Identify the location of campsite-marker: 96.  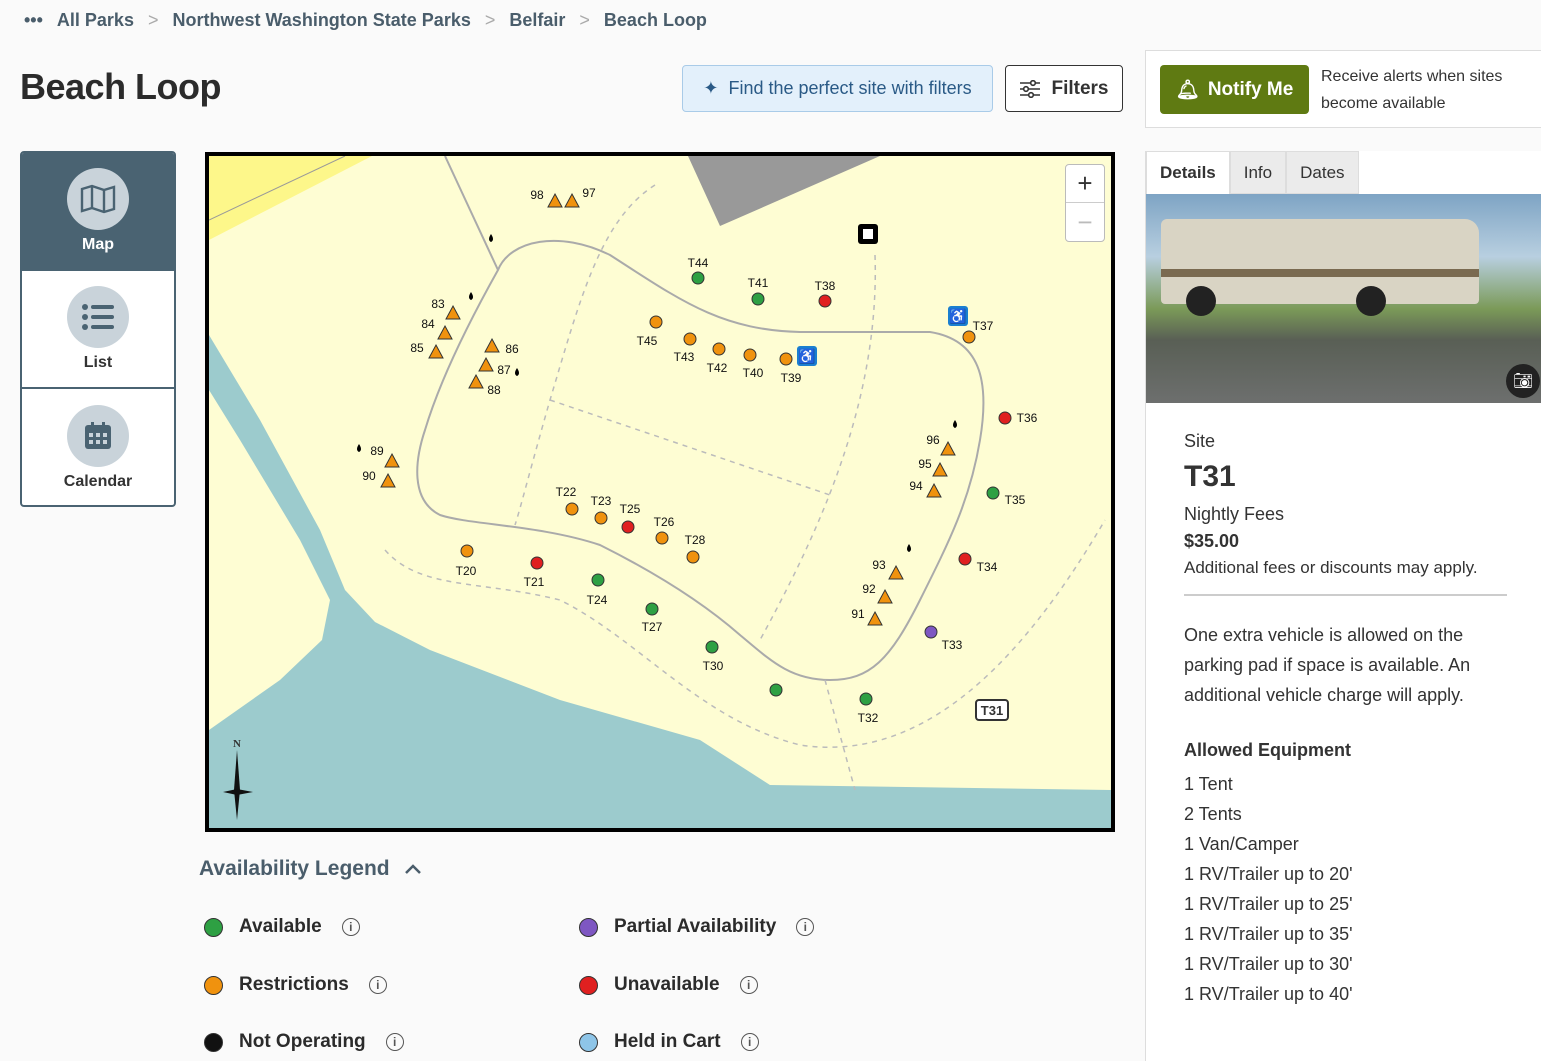
(941, 444).